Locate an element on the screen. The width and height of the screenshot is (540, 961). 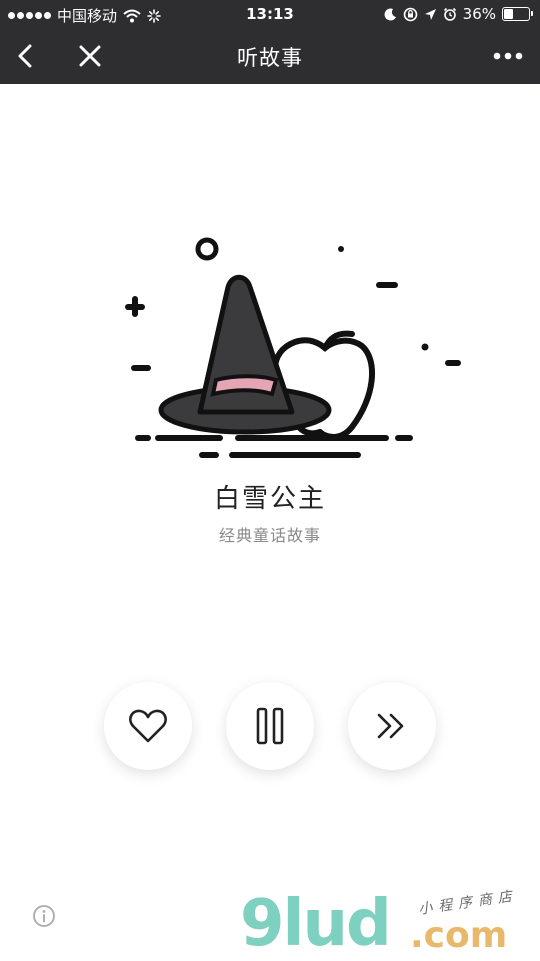
nav-bar: 听故事 is located at coordinates (270, 56).